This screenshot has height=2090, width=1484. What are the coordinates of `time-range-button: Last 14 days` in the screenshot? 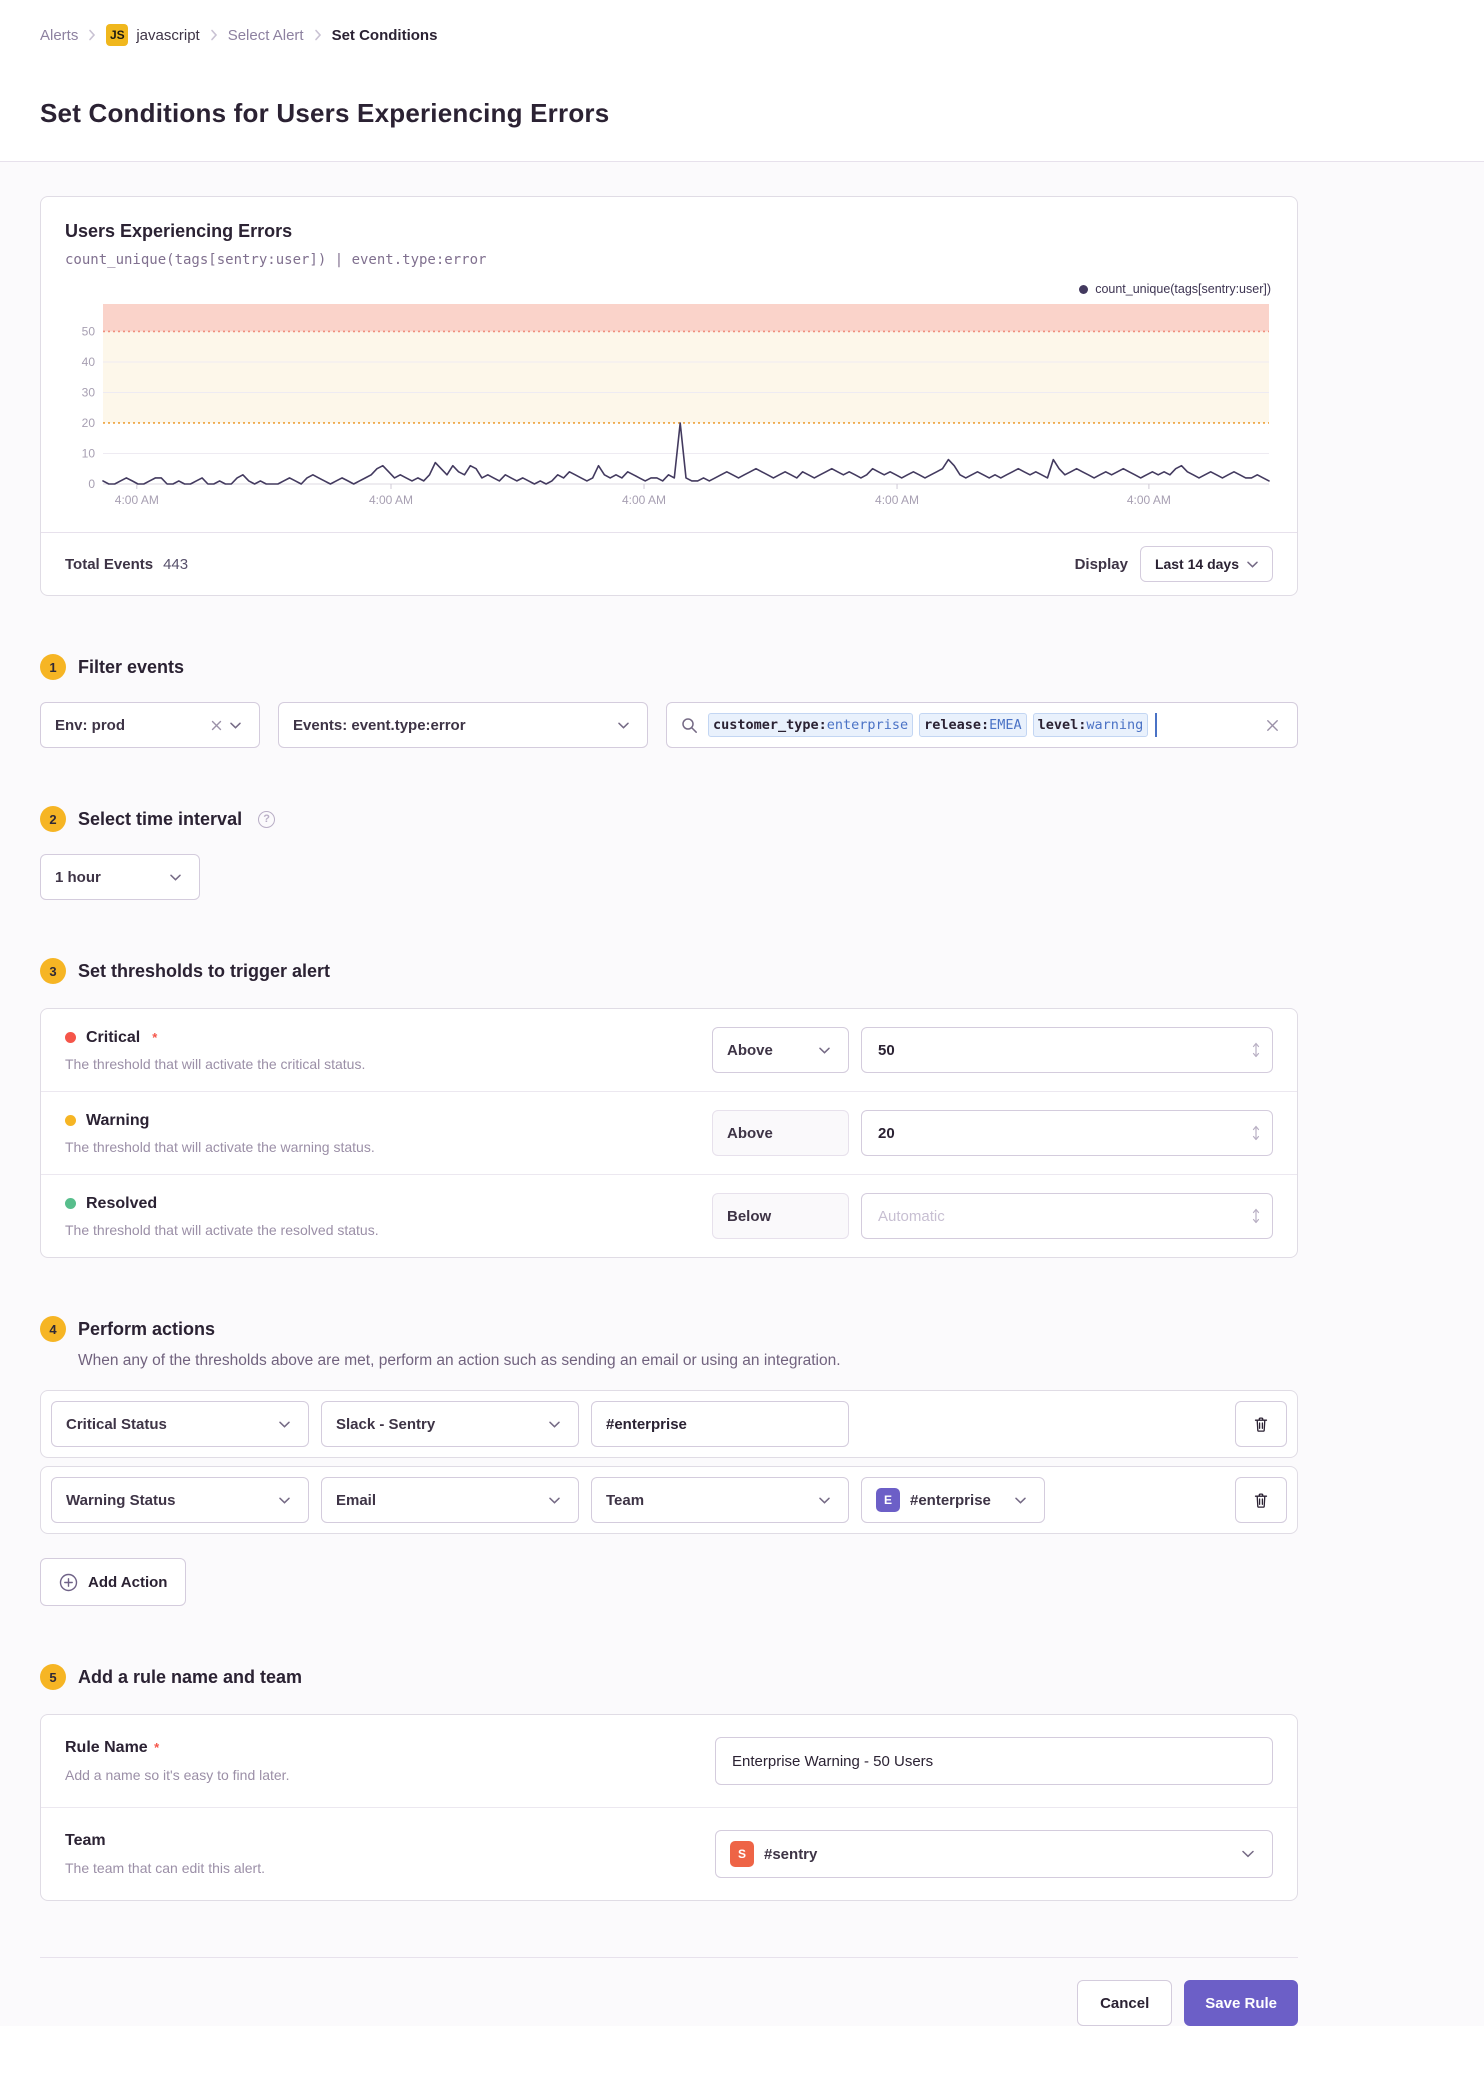 It's located at (1206, 564).